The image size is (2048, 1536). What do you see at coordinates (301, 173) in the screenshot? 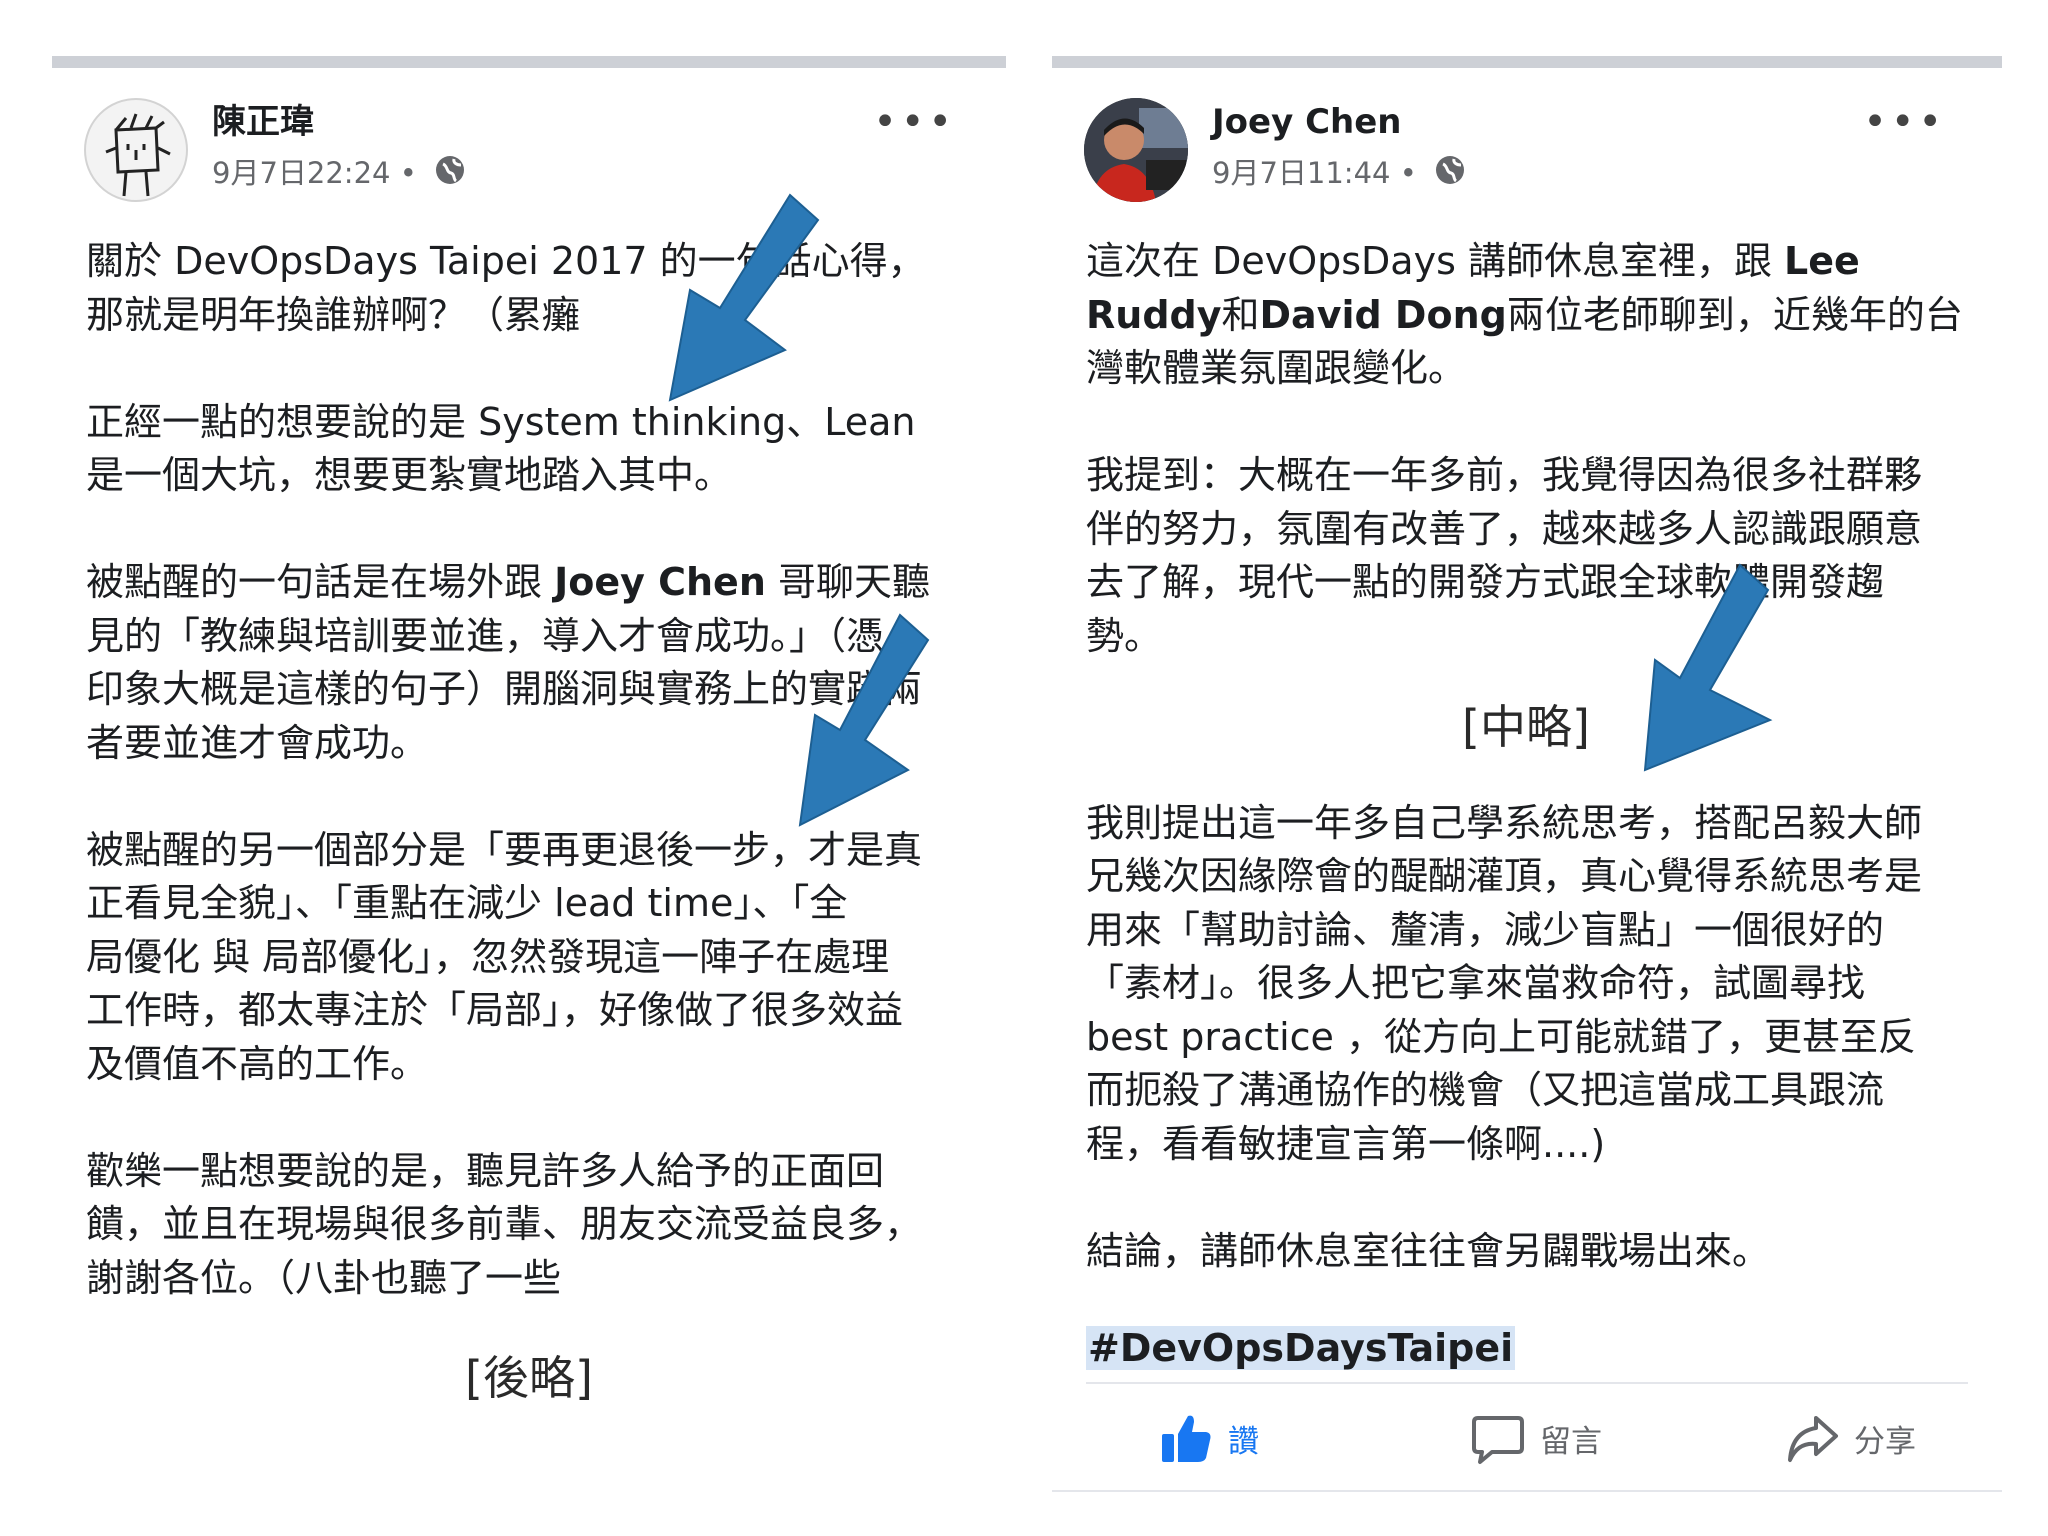
I see `post-timestamp: 9月7日22:24` at bounding box center [301, 173].